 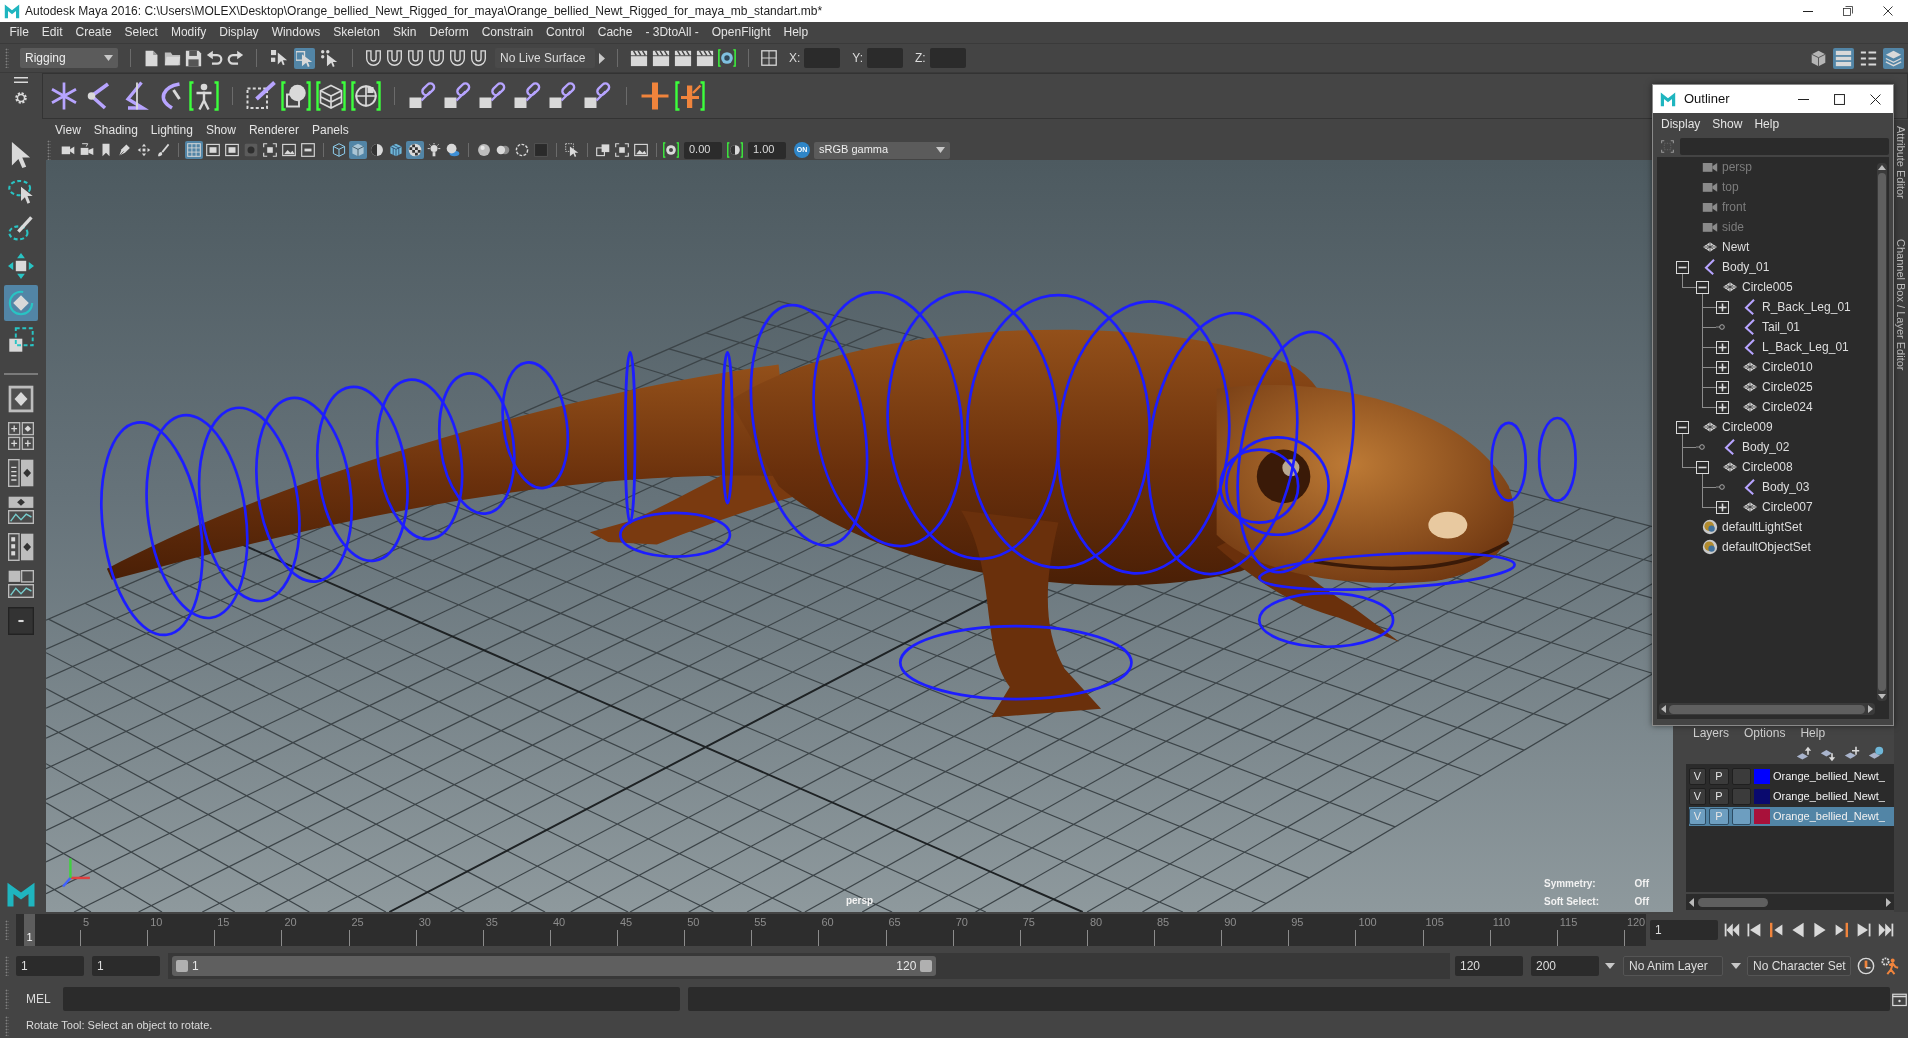 What do you see at coordinates (1839, 99) in the screenshot?
I see `maximize-icon` at bounding box center [1839, 99].